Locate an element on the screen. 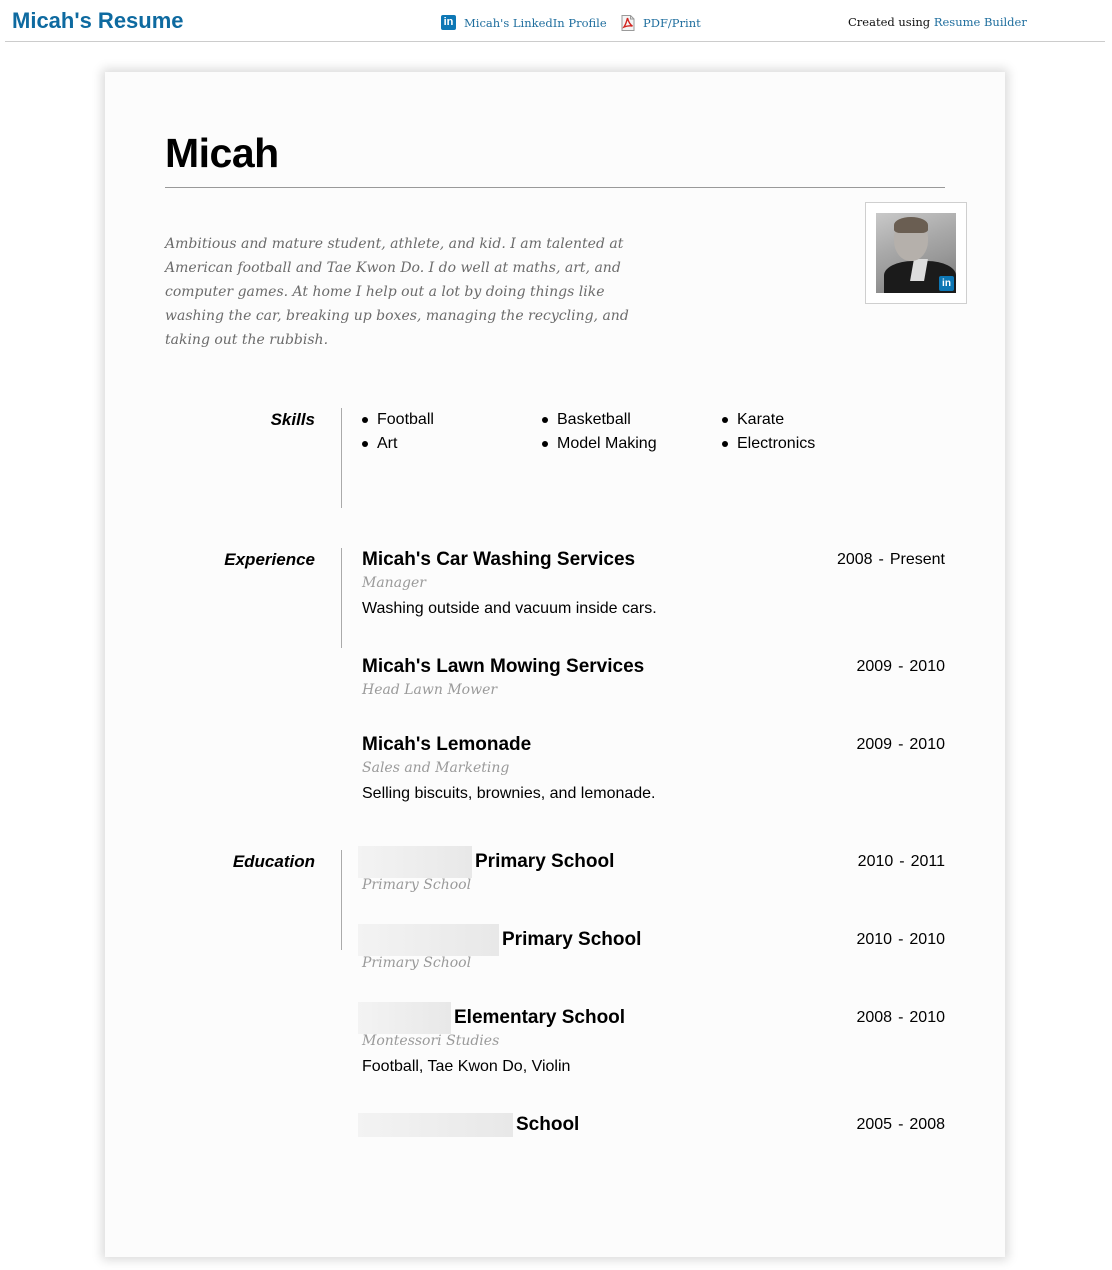 The height and width of the screenshot is (1270, 1112). skill-item: Art is located at coordinates (452, 443).